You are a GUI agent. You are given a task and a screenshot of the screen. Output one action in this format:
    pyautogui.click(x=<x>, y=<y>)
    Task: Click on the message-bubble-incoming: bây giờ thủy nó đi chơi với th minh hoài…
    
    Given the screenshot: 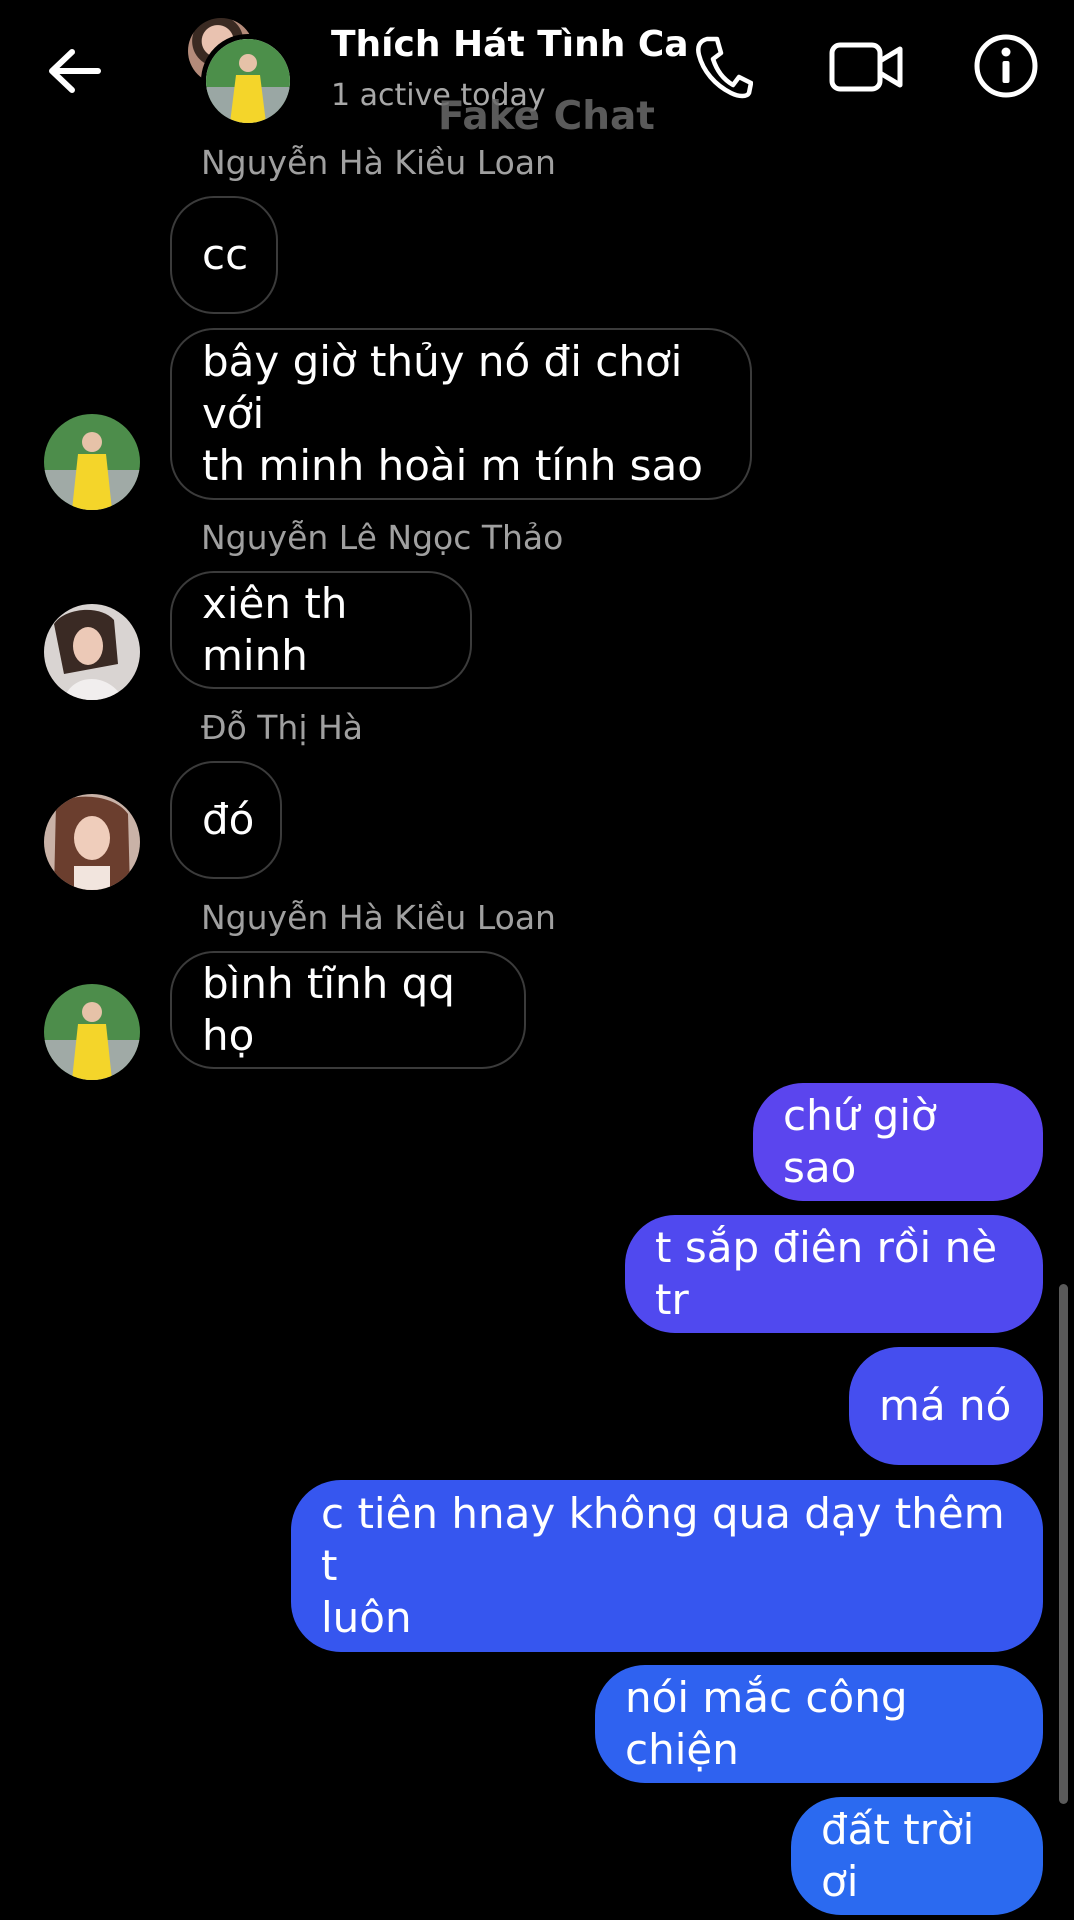 What is the action you would take?
    pyautogui.click(x=461, y=414)
    